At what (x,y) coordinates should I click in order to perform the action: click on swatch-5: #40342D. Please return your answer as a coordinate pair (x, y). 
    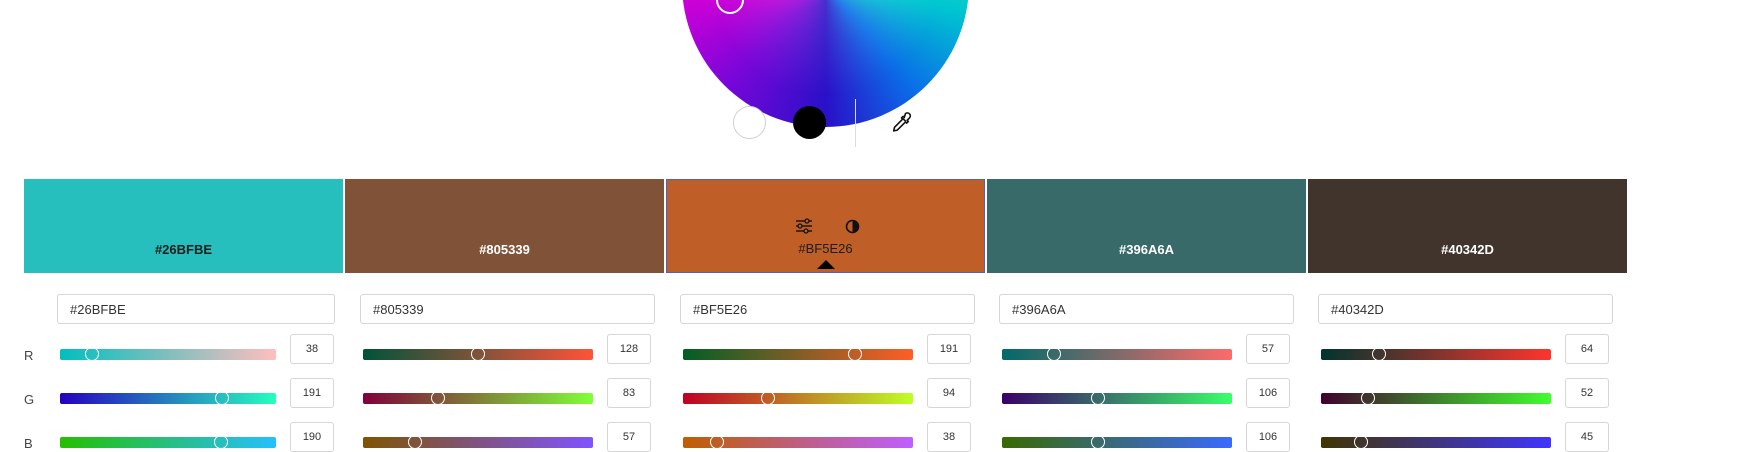
    Looking at the image, I should click on (1467, 226).